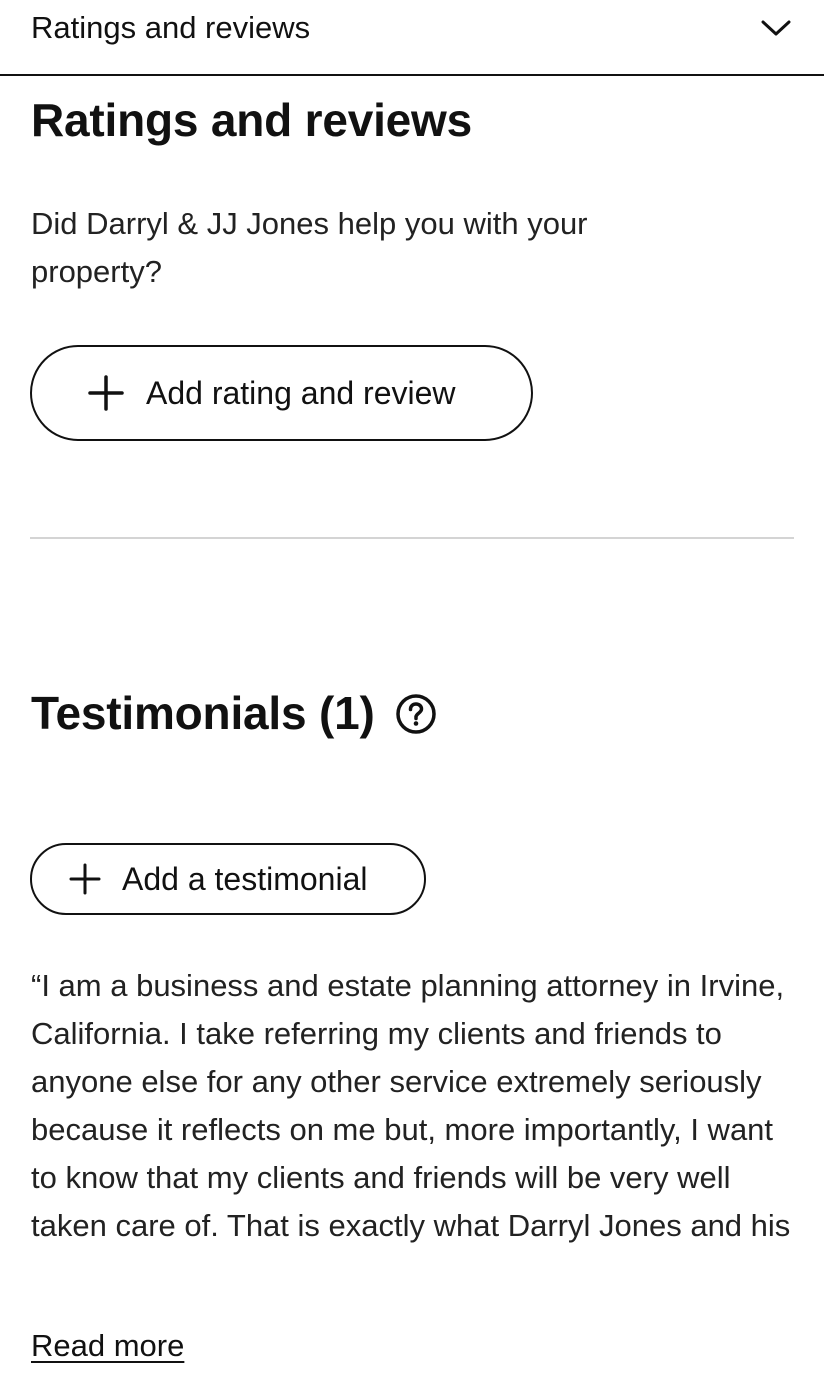 The image size is (824, 1387). What do you see at coordinates (301, 392) in the screenshot?
I see `add-rating-review-label: Add rating and review` at bounding box center [301, 392].